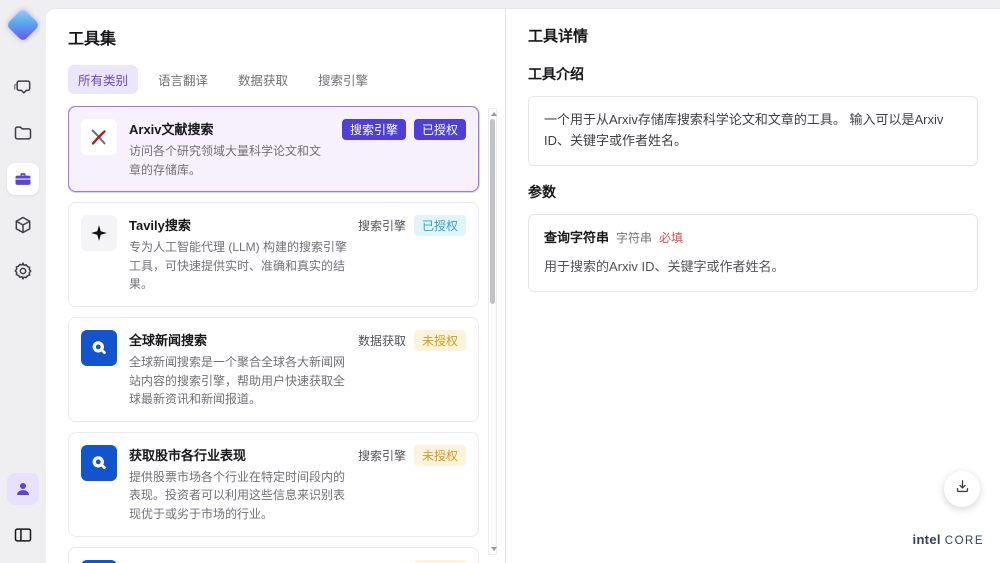  I want to click on param-required-flag: 必填, so click(671, 237).